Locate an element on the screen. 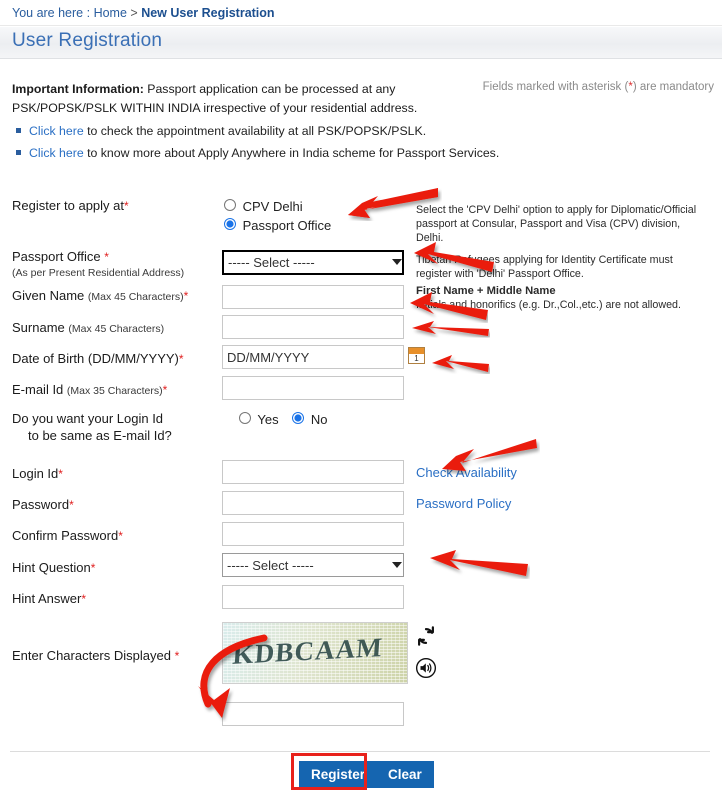 This screenshot has height=799, width=722. label-text: Password is located at coordinates (41, 504).